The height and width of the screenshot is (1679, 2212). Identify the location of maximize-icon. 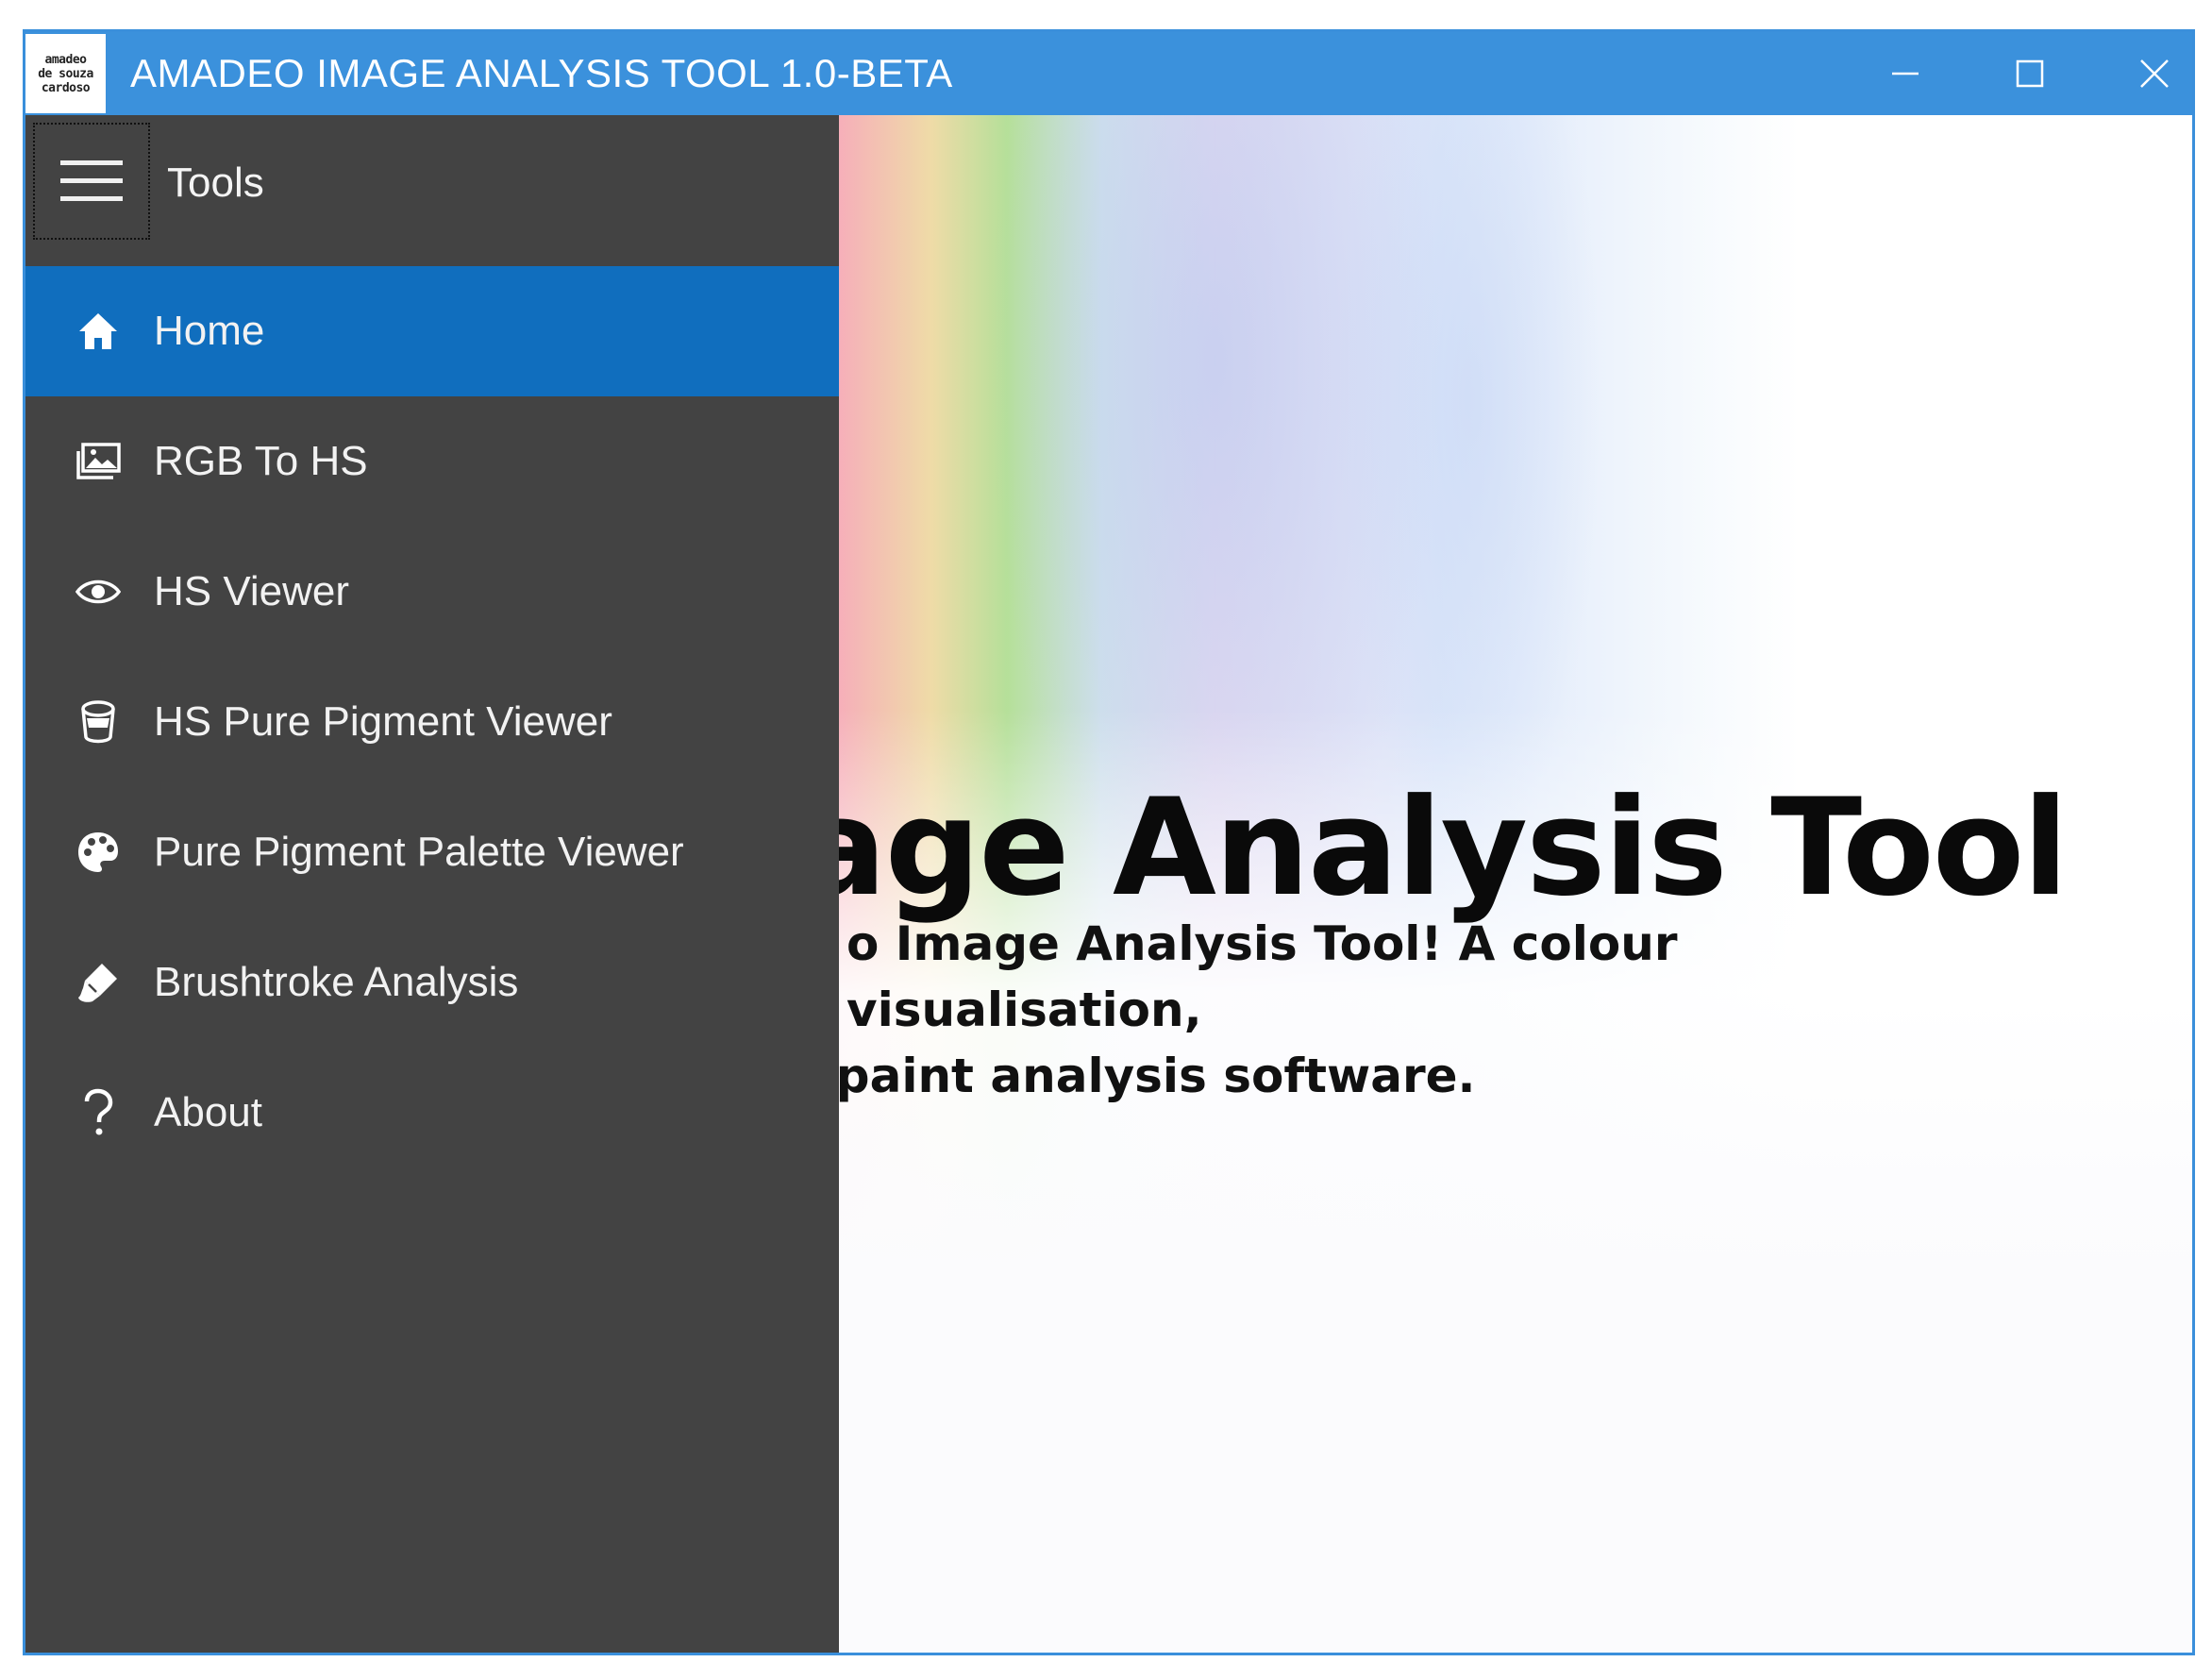
(2030, 73).